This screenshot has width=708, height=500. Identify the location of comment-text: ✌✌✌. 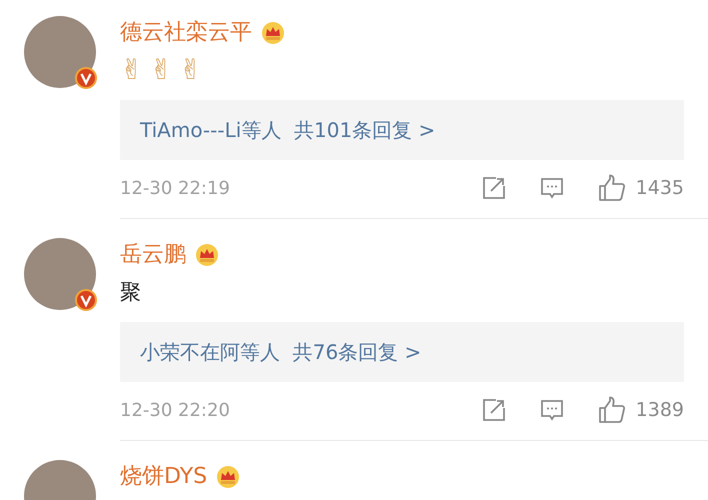
(164, 70).